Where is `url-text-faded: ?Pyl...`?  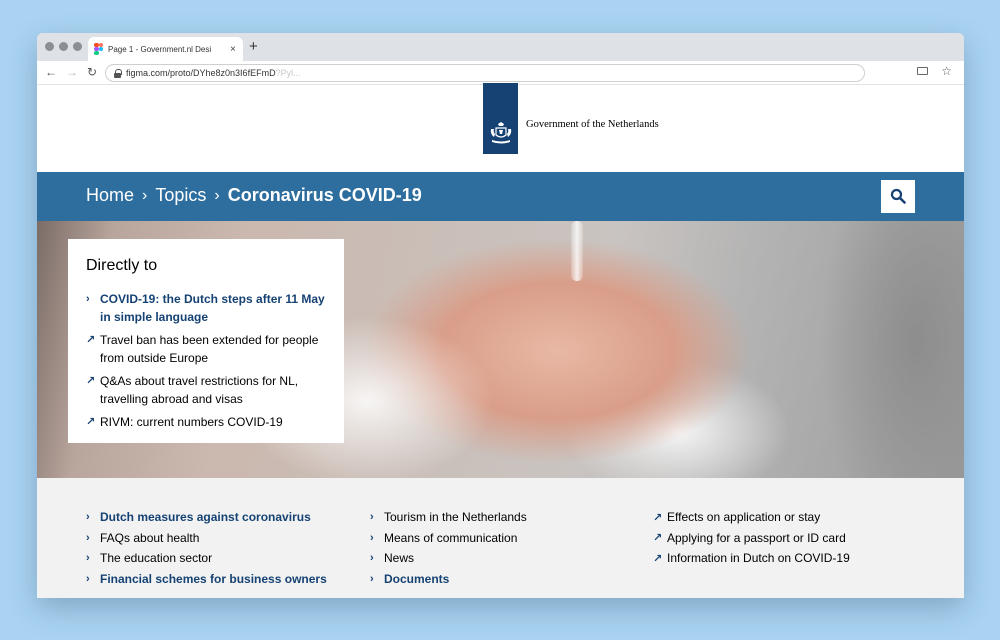
url-text-faded: ?Pyl... is located at coordinates (288, 73).